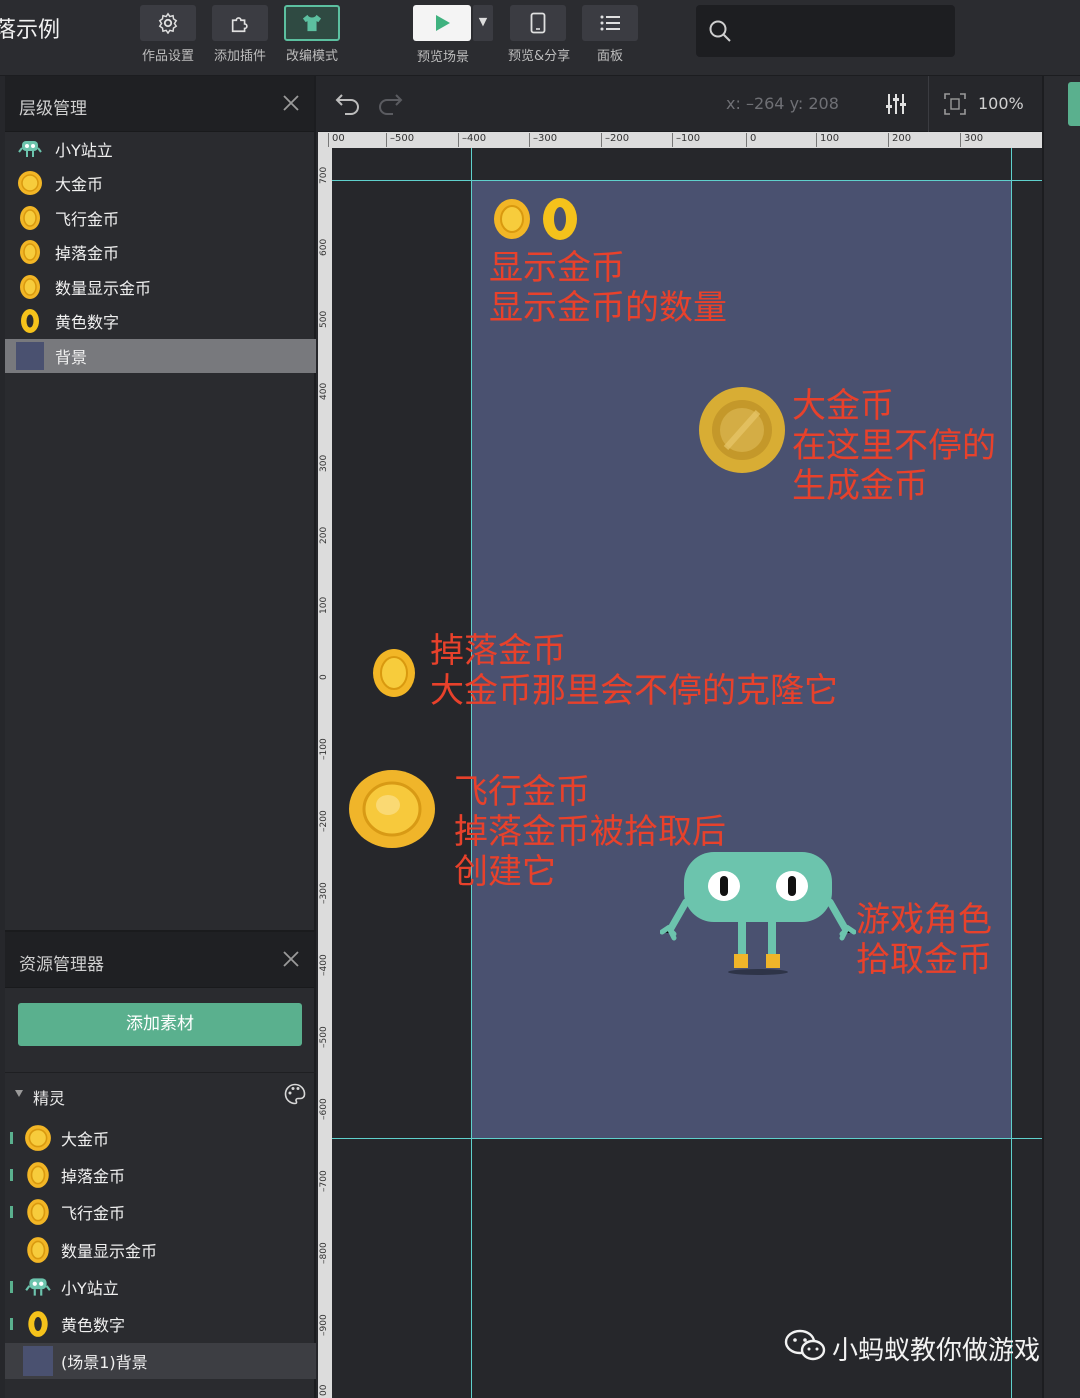 The image size is (1080, 1398). What do you see at coordinates (87, 253) in the screenshot?
I see `layer-item-label: 掉落金币` at bounding box center [87, 253].